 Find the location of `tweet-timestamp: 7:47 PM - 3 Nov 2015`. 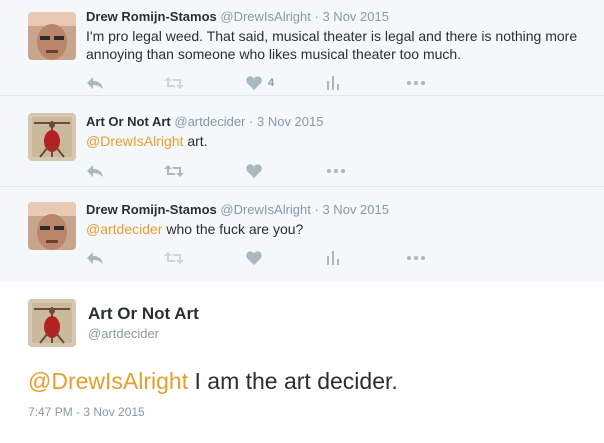

tweet-timestamp: 7:47 PM - 3 Nov 2015 is located at coordinates (86, 412).